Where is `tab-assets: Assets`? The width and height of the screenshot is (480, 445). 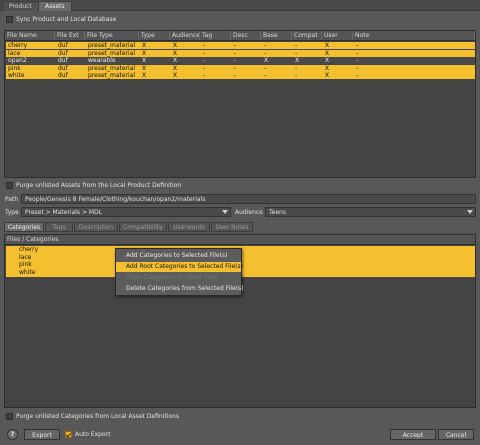 tab-assets: Assets is located at coordinates (55, 6).